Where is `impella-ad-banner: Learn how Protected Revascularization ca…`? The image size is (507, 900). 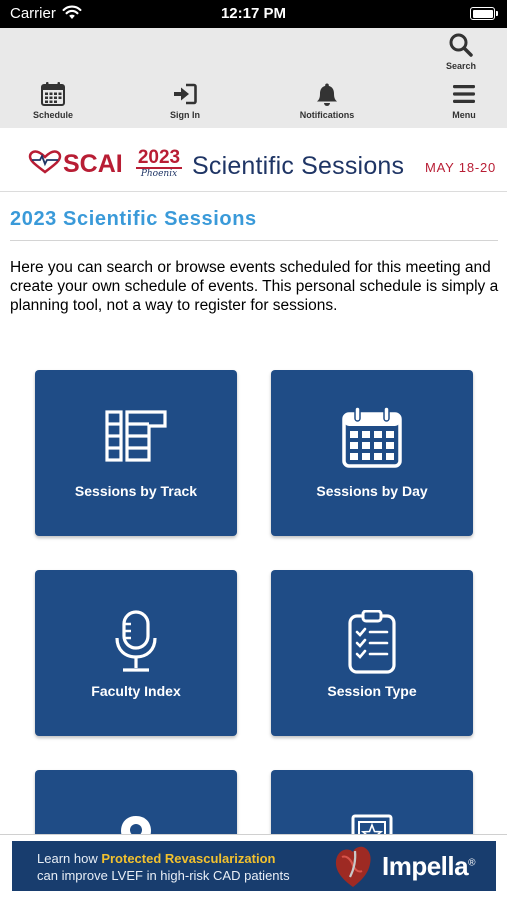 impella-ad-banner: Learn how Protected Revascularization ca… is located at coordinates (254, 866).